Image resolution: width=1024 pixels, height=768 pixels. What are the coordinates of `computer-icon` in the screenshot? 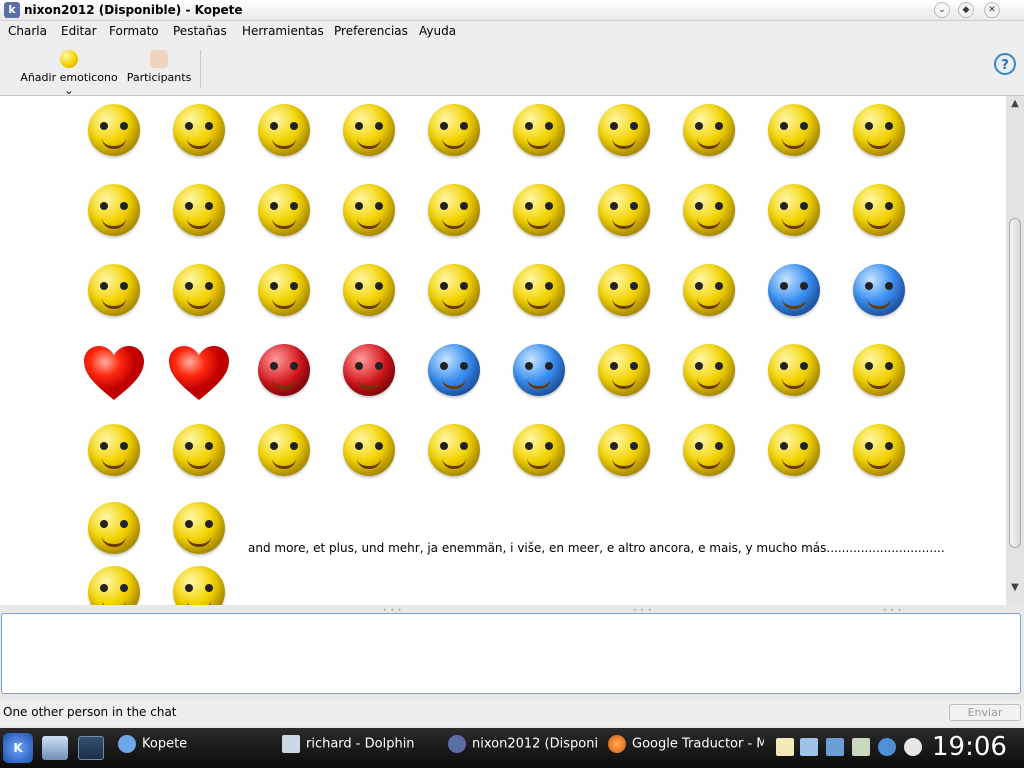 It's located at (55, 748).